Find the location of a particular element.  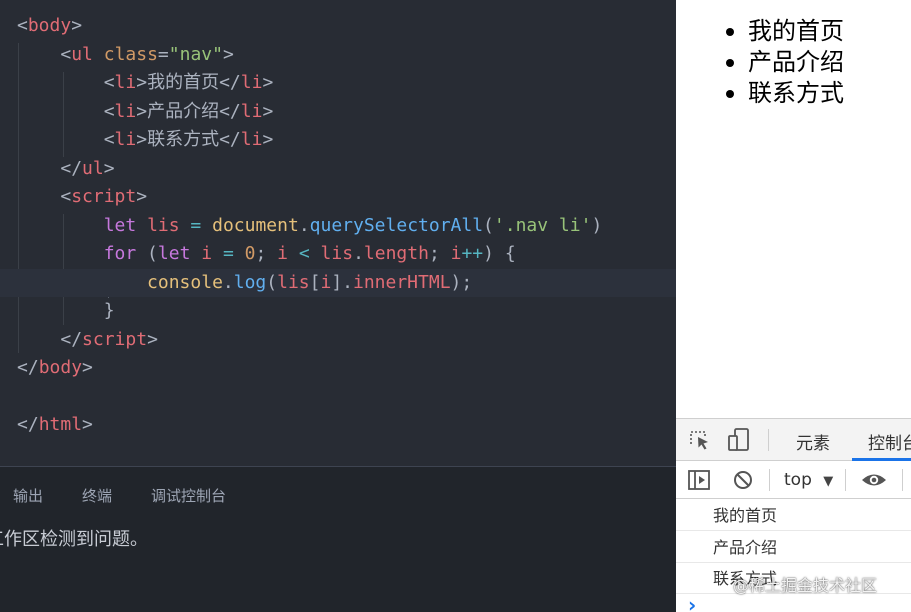

sidebar-toggle-icon is located at coordinates (699, 482).